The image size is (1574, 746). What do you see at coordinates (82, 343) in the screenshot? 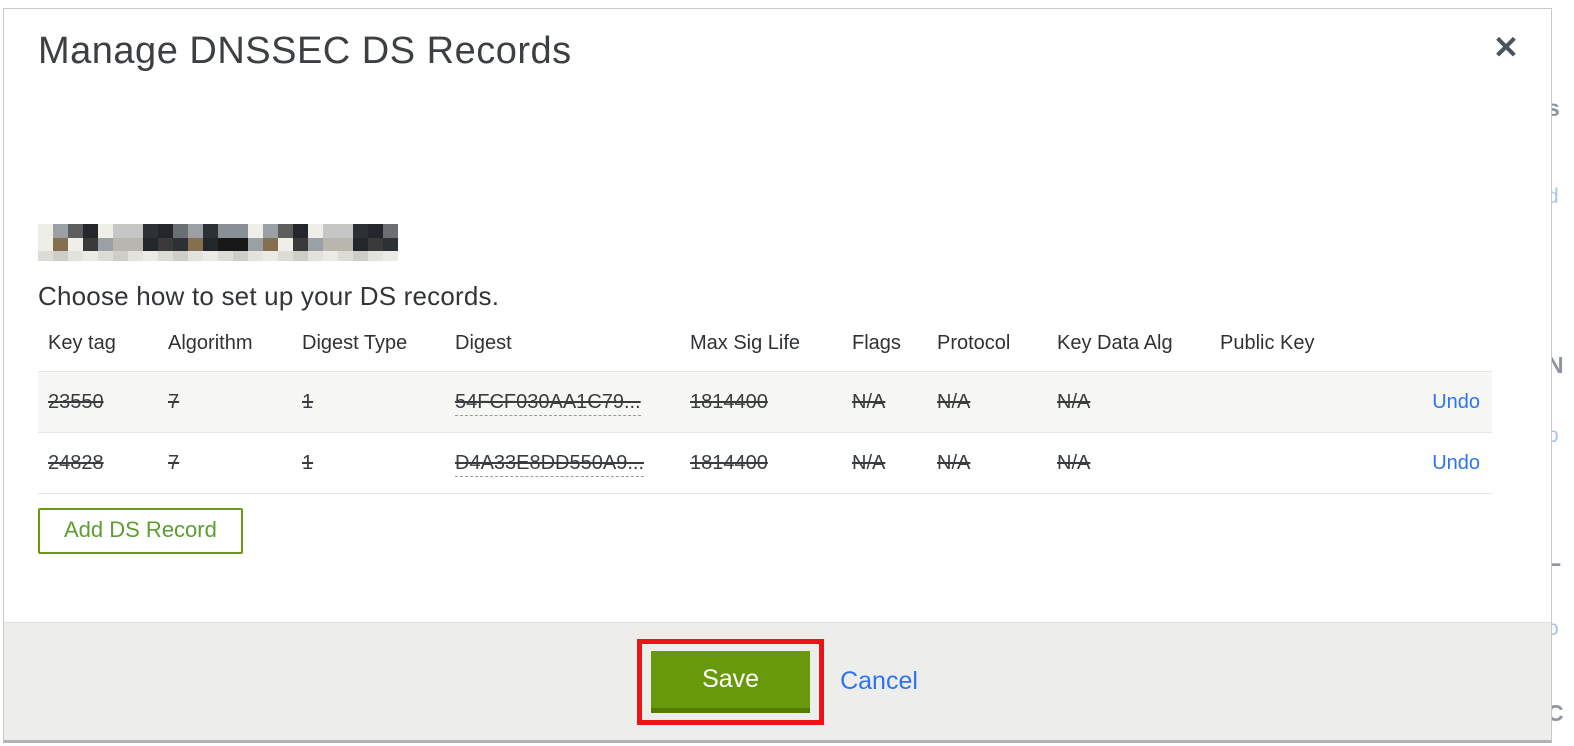
I see `col-header-key-tag: Key tag` at bounding box center [82, 343].